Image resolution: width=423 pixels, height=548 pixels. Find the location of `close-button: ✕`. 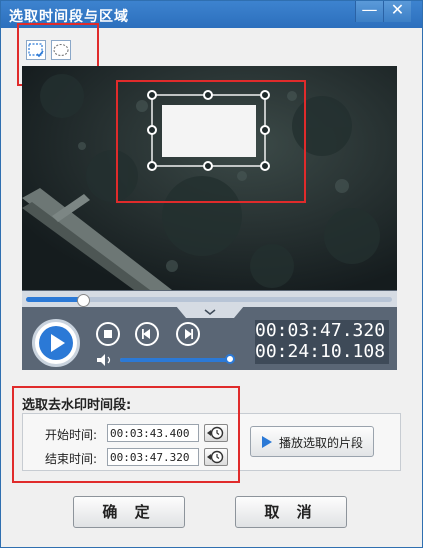

close-button: ✕ is located at coordinates (397, 11).